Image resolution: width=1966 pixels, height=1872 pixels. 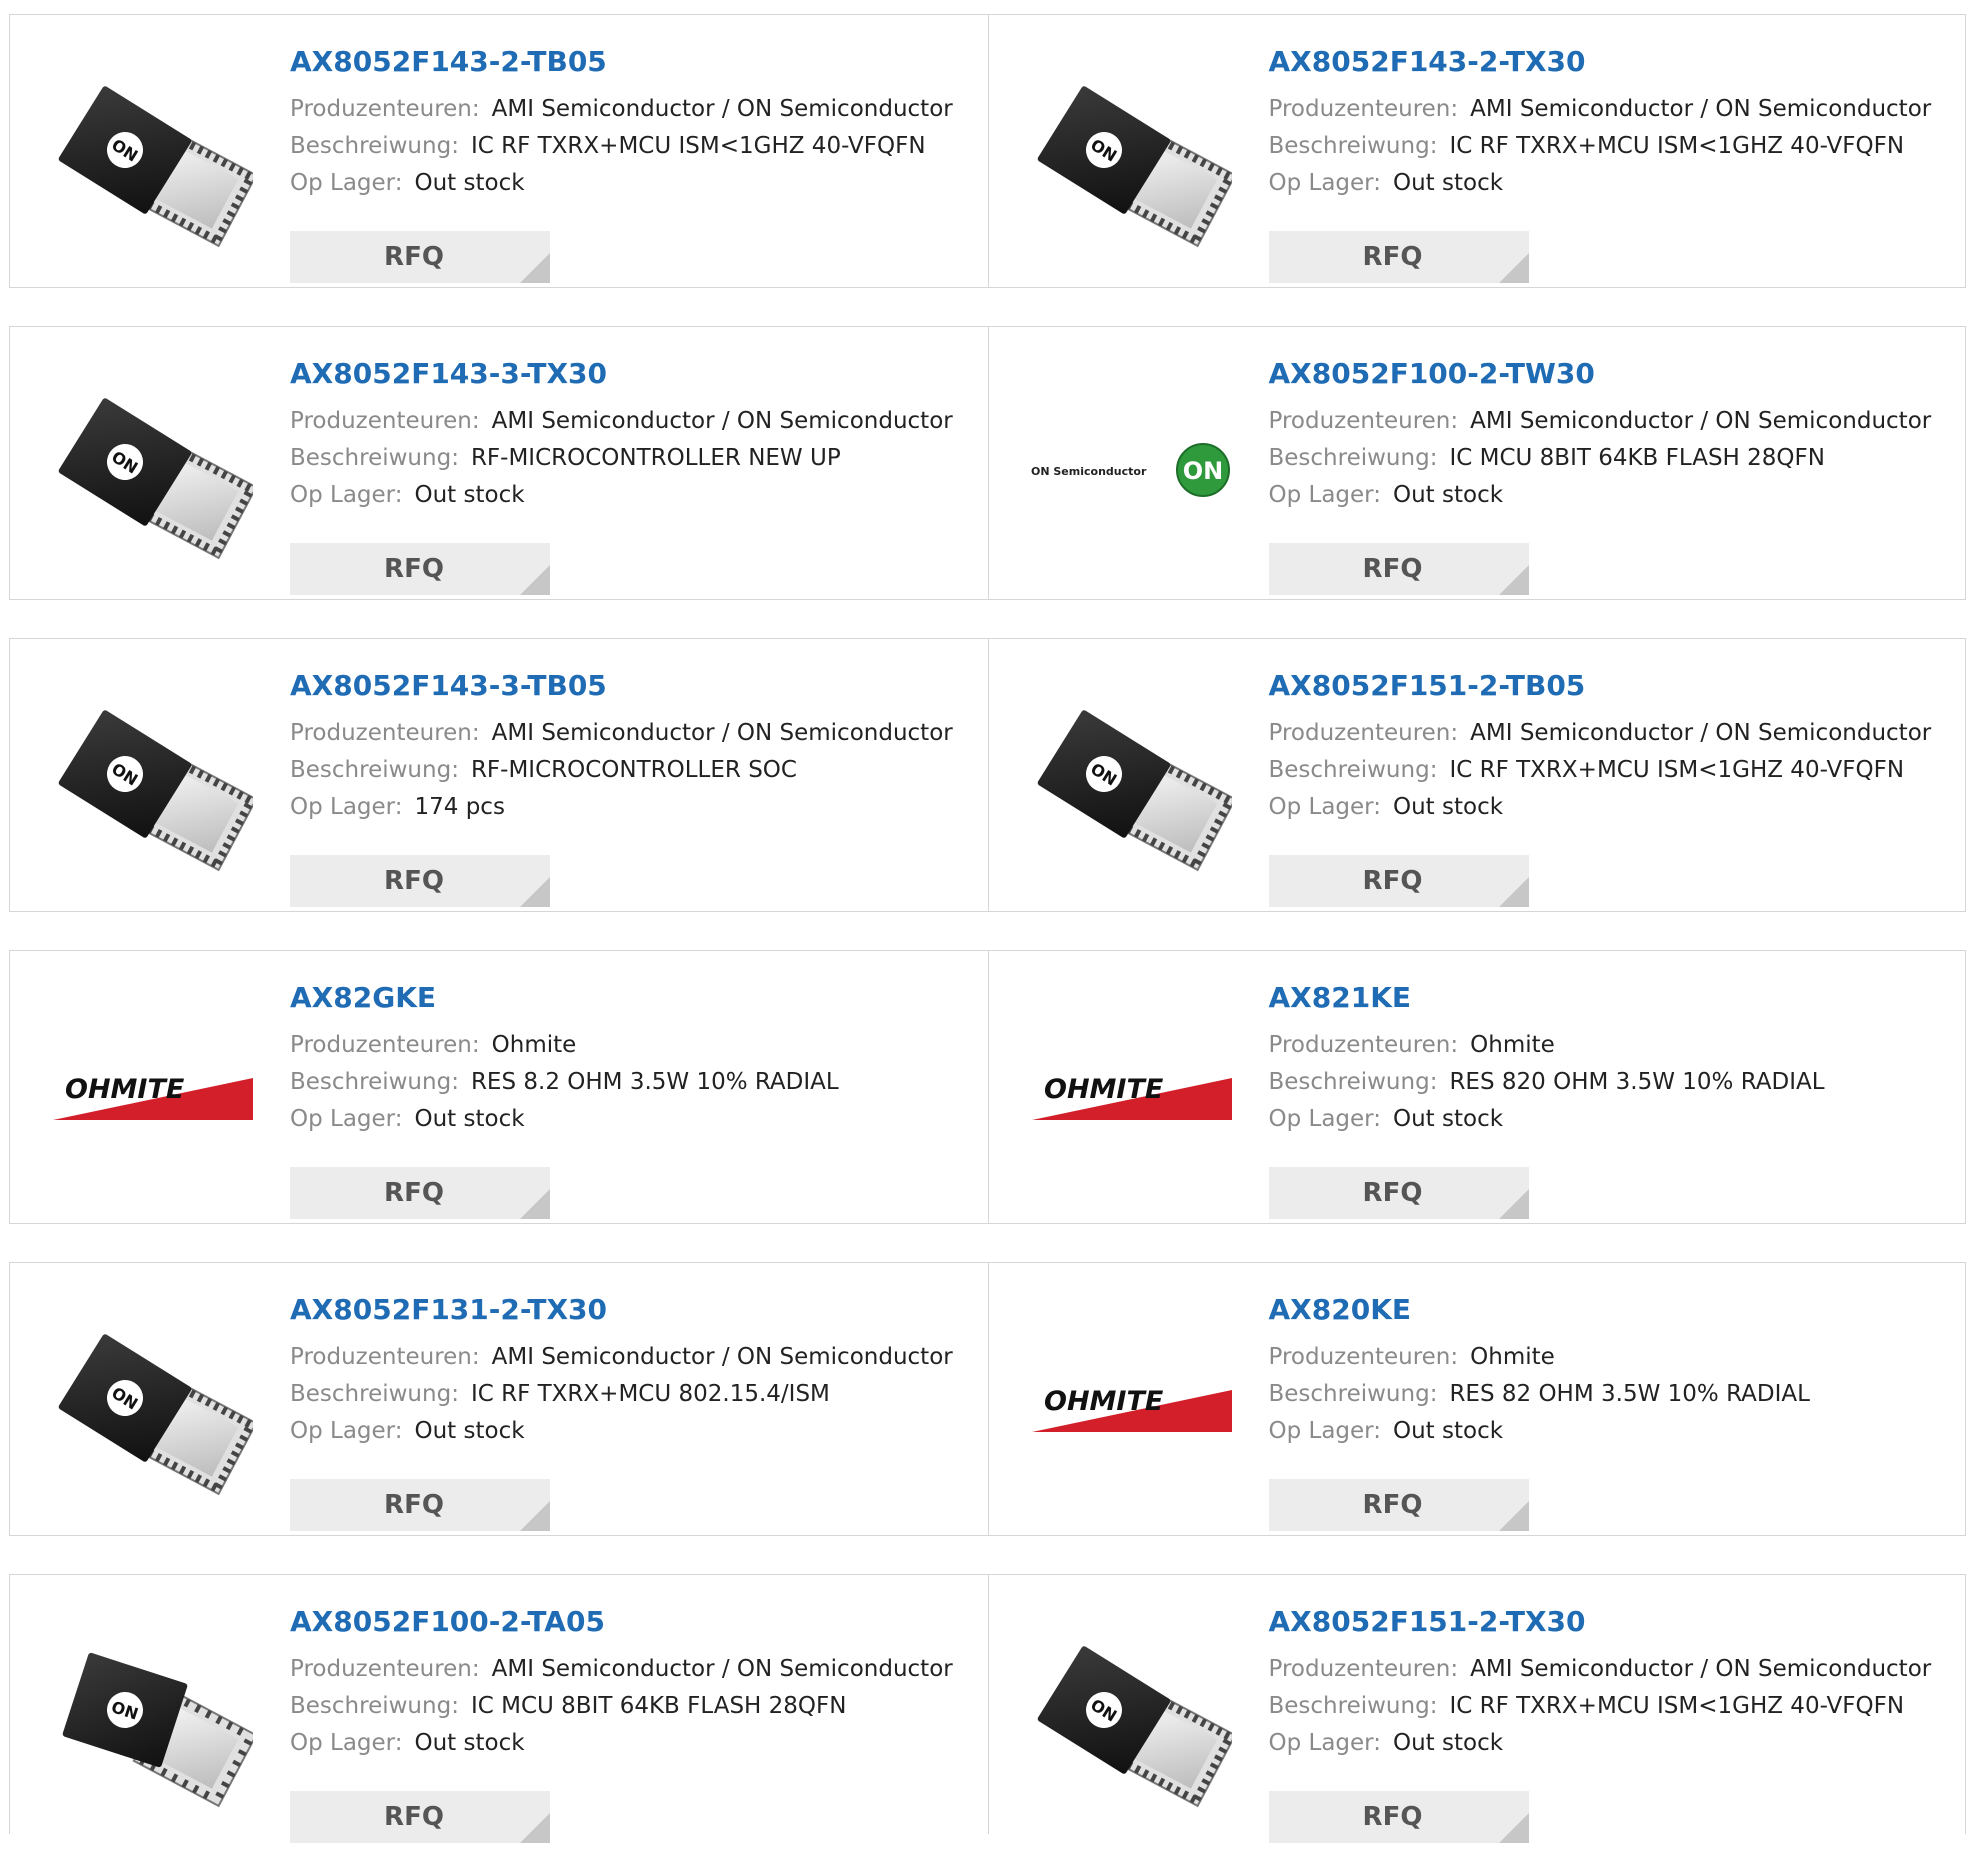 I want to click on description-value: IC RF TXRX+MCU 802.15.4/ISM, so click(x=650, y=1394).